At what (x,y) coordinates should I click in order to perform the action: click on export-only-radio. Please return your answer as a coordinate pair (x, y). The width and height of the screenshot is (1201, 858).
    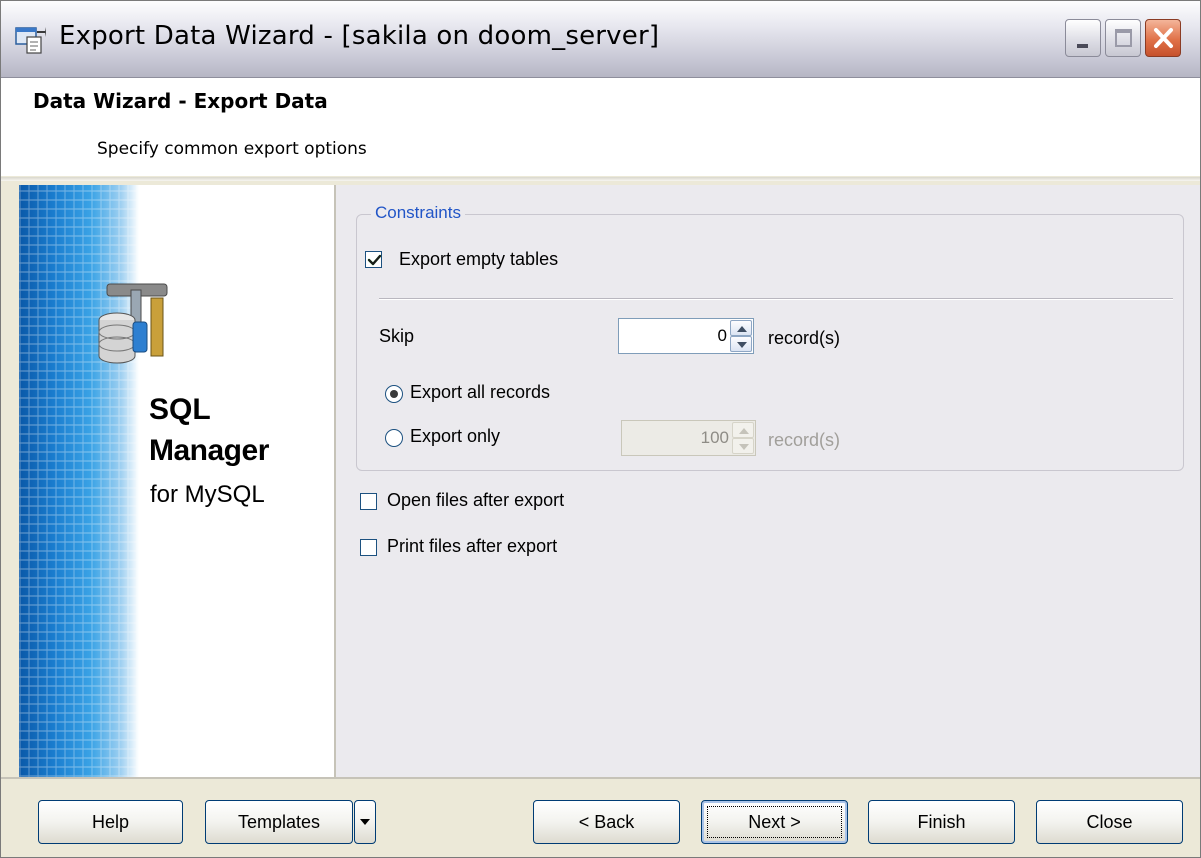
    Looking at the image, I should click on (394, 438).